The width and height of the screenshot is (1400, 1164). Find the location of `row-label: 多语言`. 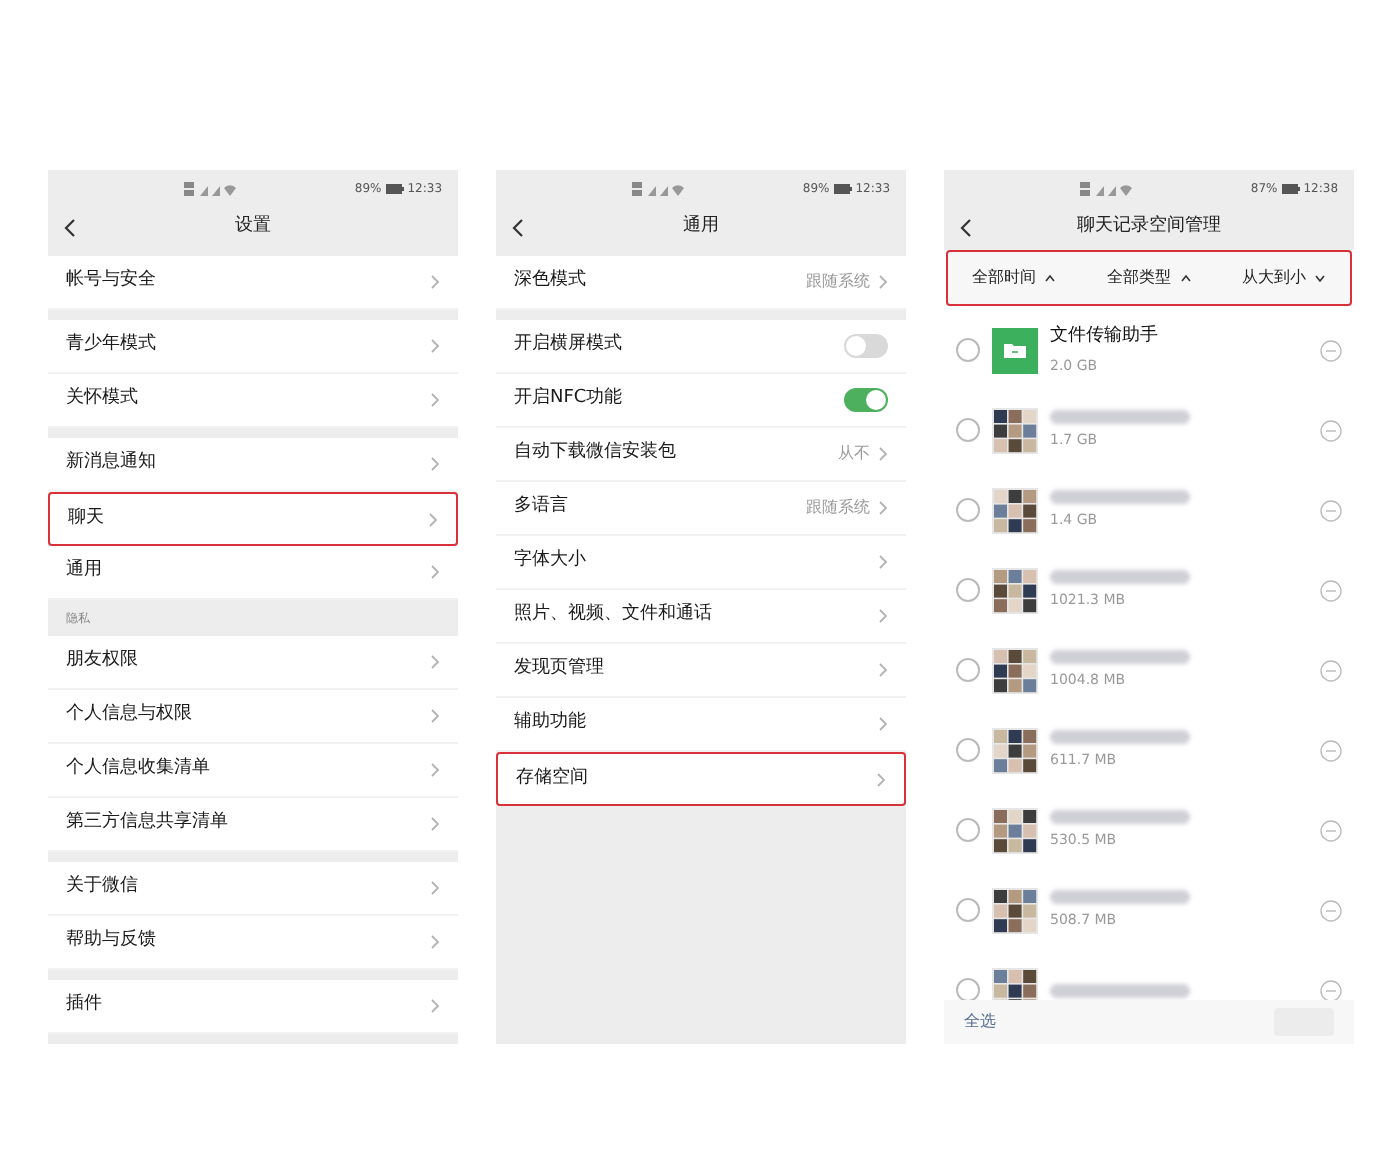

row-label: 多语言 is located at coordinates (541, 507).